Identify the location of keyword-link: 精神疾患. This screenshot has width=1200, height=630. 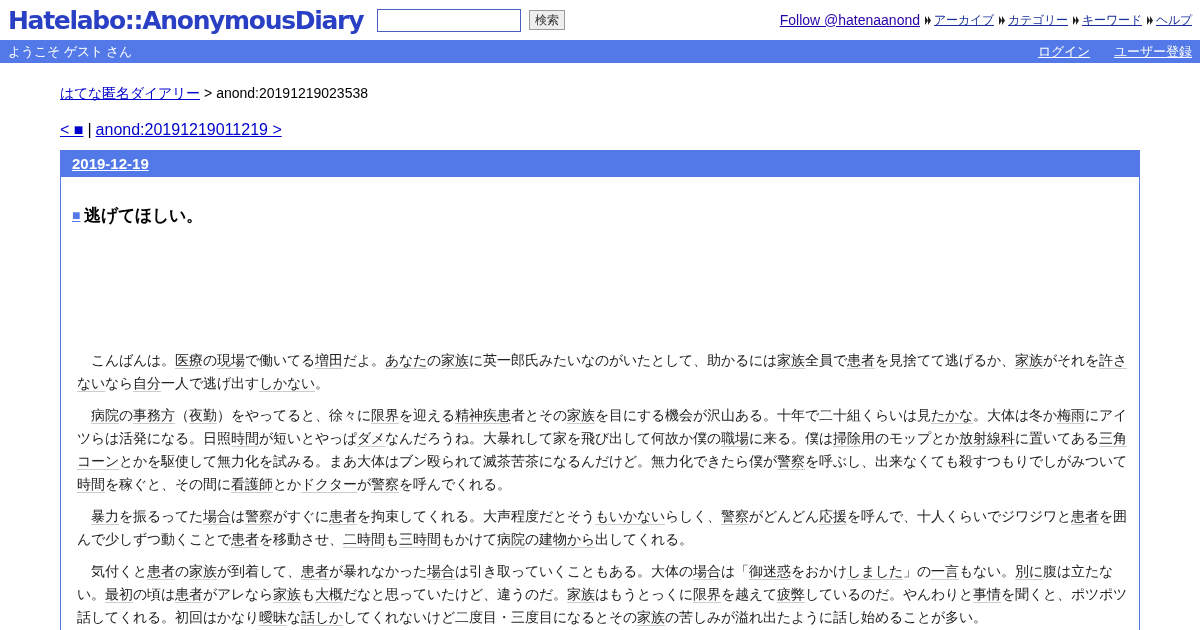
(483, 415).